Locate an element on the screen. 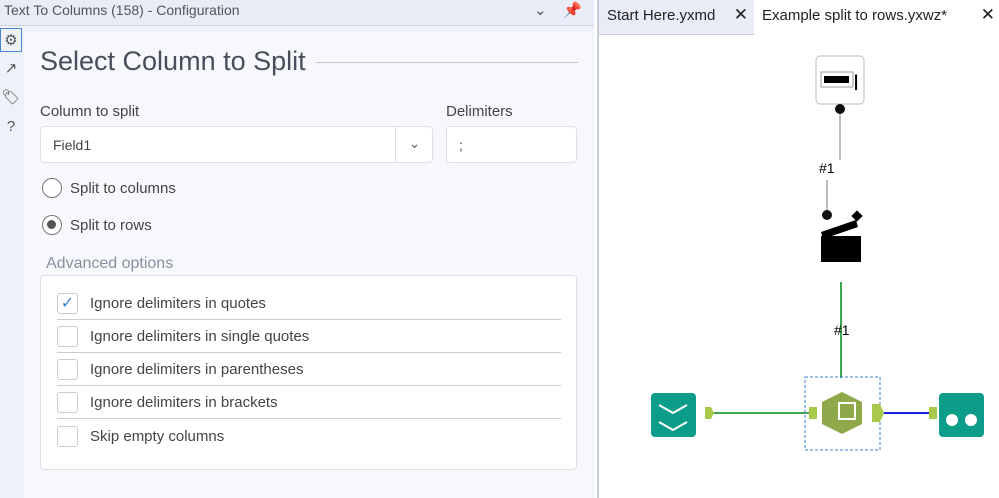 The height and width of the screenshot is (498, 999). column-label: Column to split is located at coordinates (90, 111).